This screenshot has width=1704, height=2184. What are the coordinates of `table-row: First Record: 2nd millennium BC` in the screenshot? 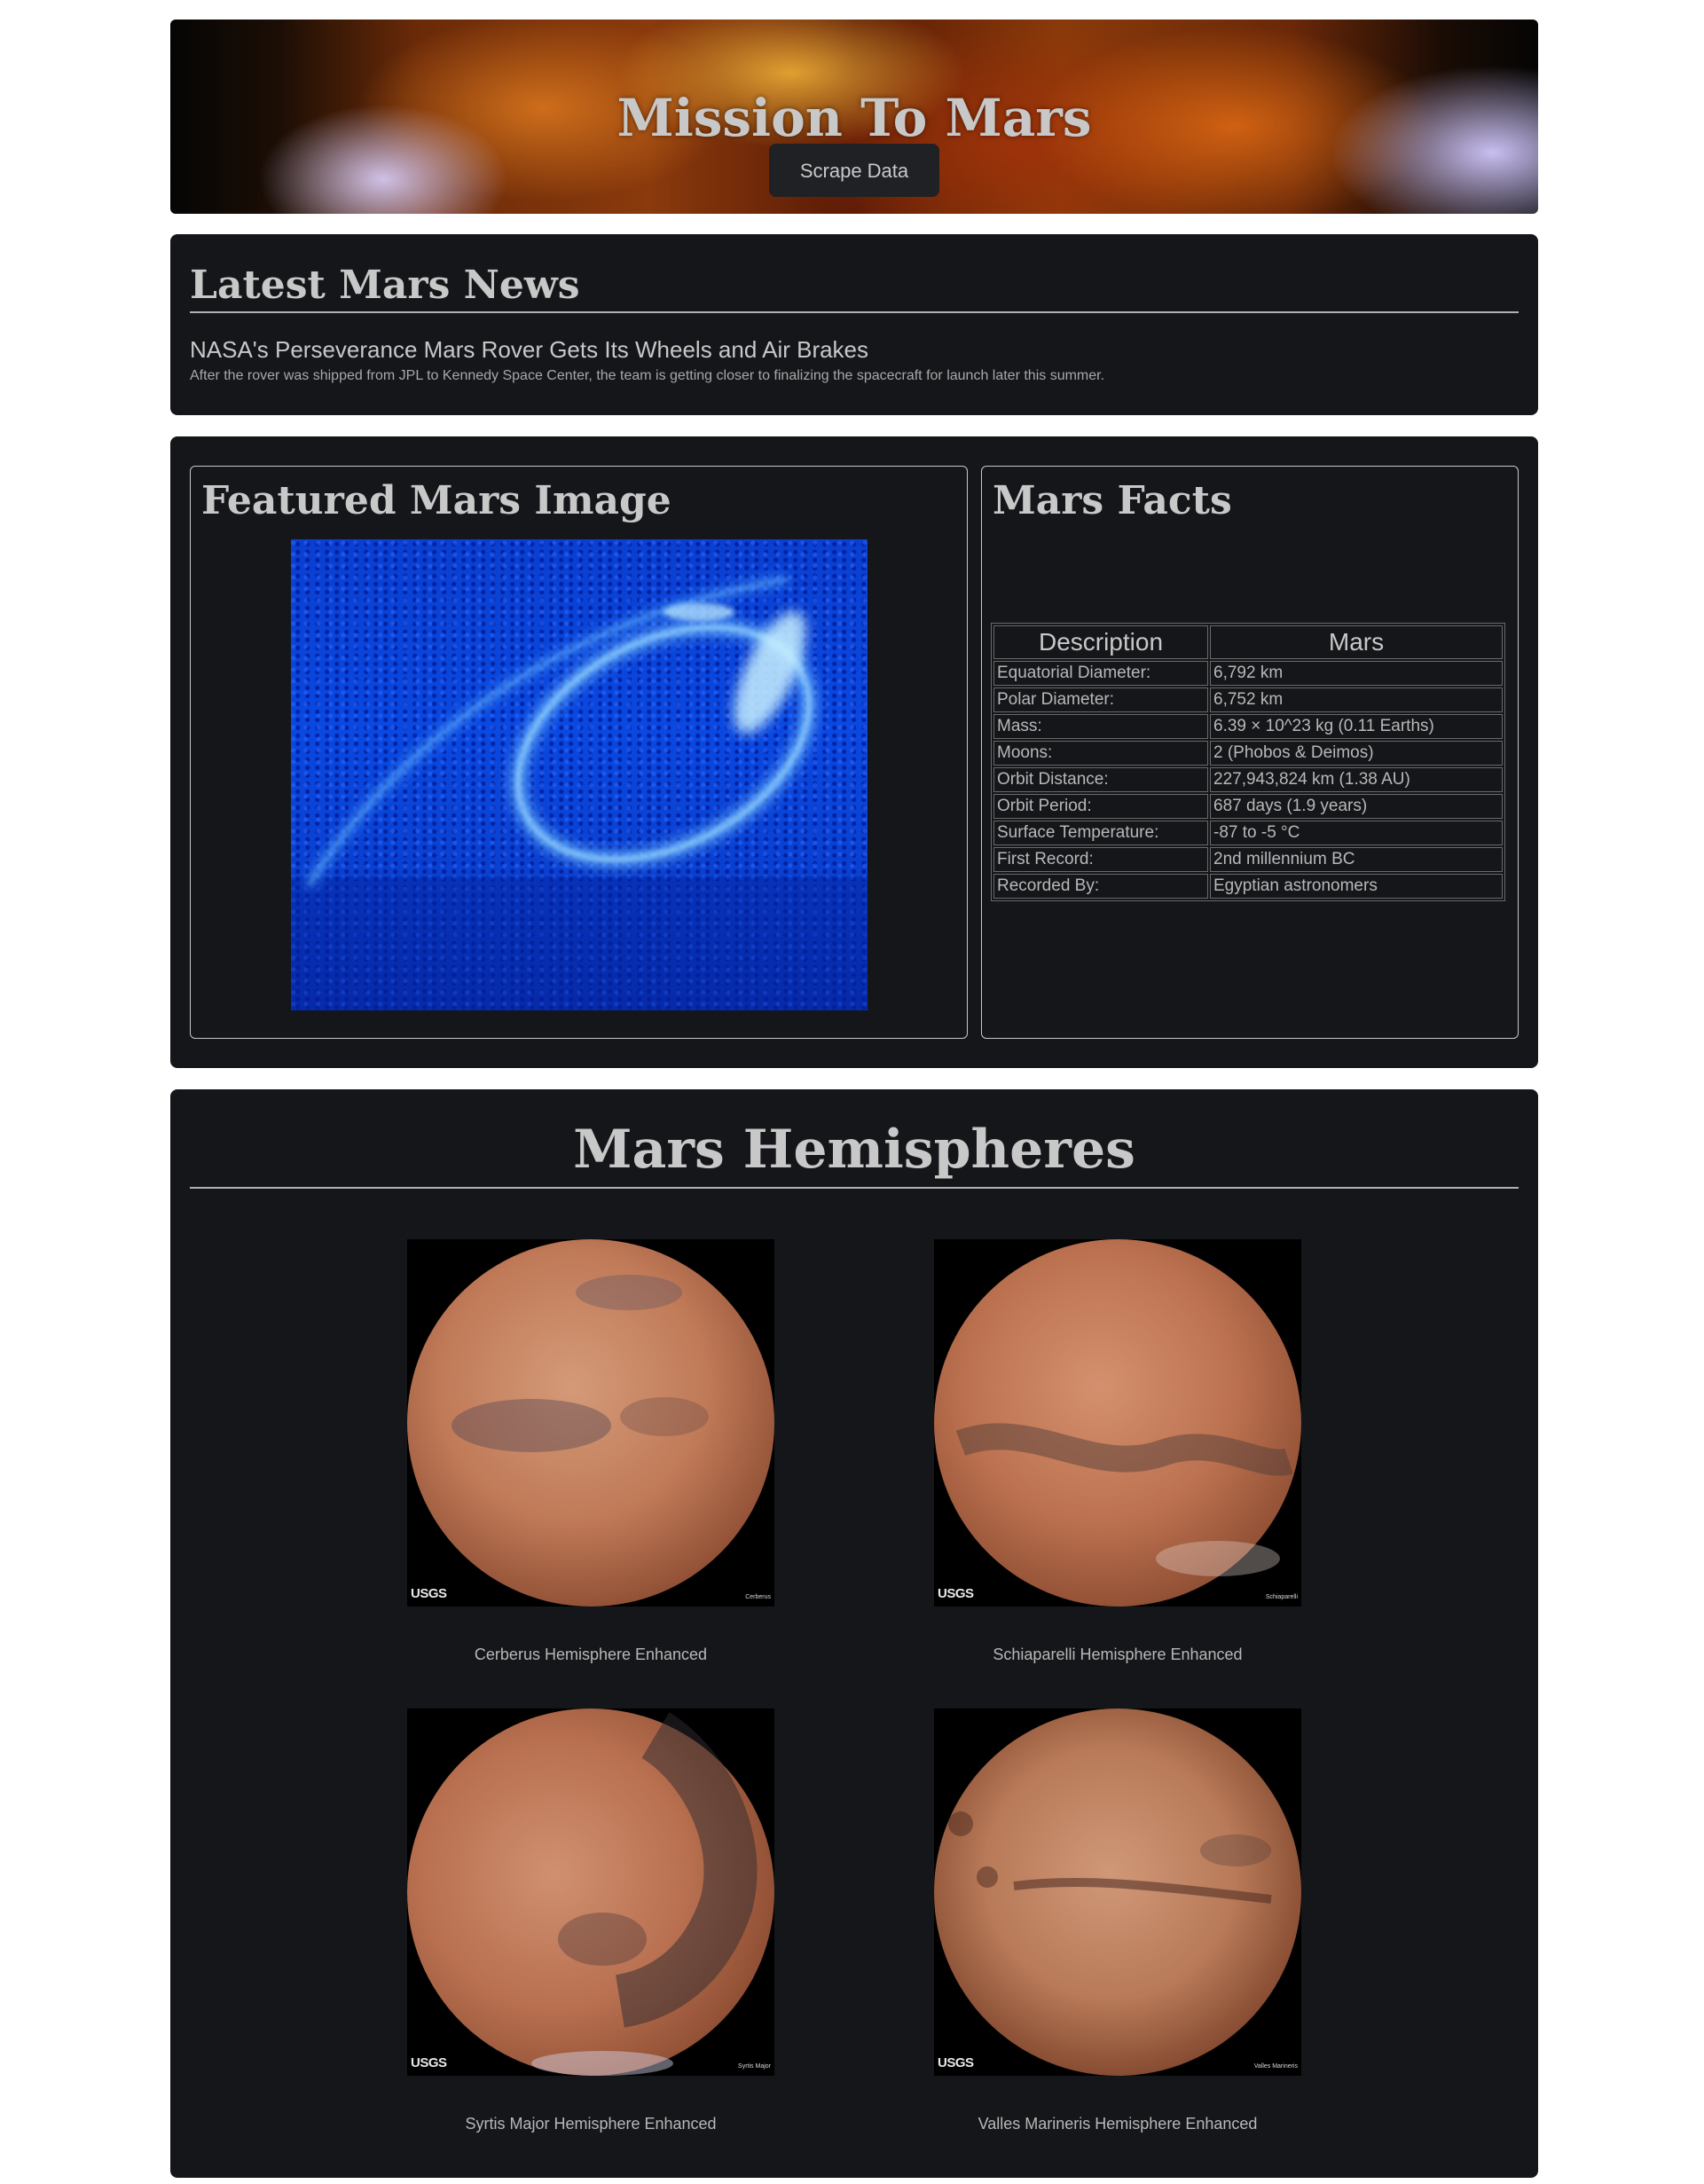 It's located at (1248, 859).